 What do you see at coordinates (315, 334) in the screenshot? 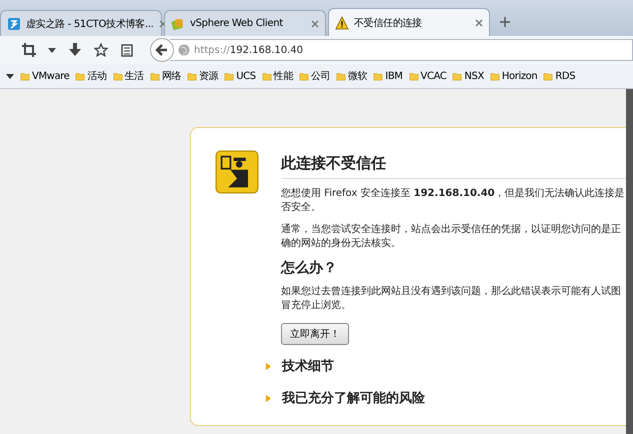
I see `leave-button: 立即离开！` at bounding box center [315, 334].